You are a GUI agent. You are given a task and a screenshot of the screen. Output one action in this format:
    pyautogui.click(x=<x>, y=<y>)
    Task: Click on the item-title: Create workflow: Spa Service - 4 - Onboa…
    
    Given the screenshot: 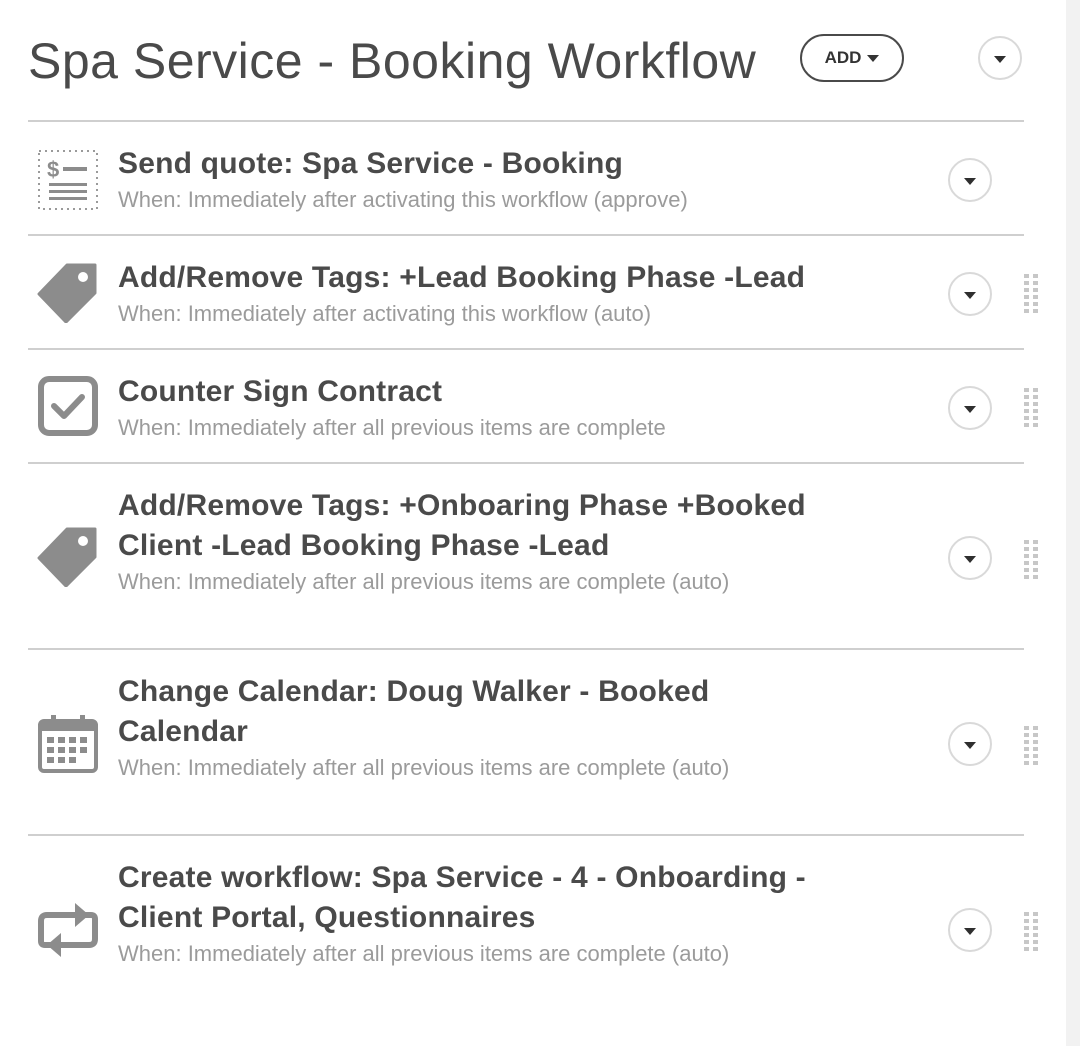 What is the action you would take?
    pyautogui.click(x=462, y=897)
    